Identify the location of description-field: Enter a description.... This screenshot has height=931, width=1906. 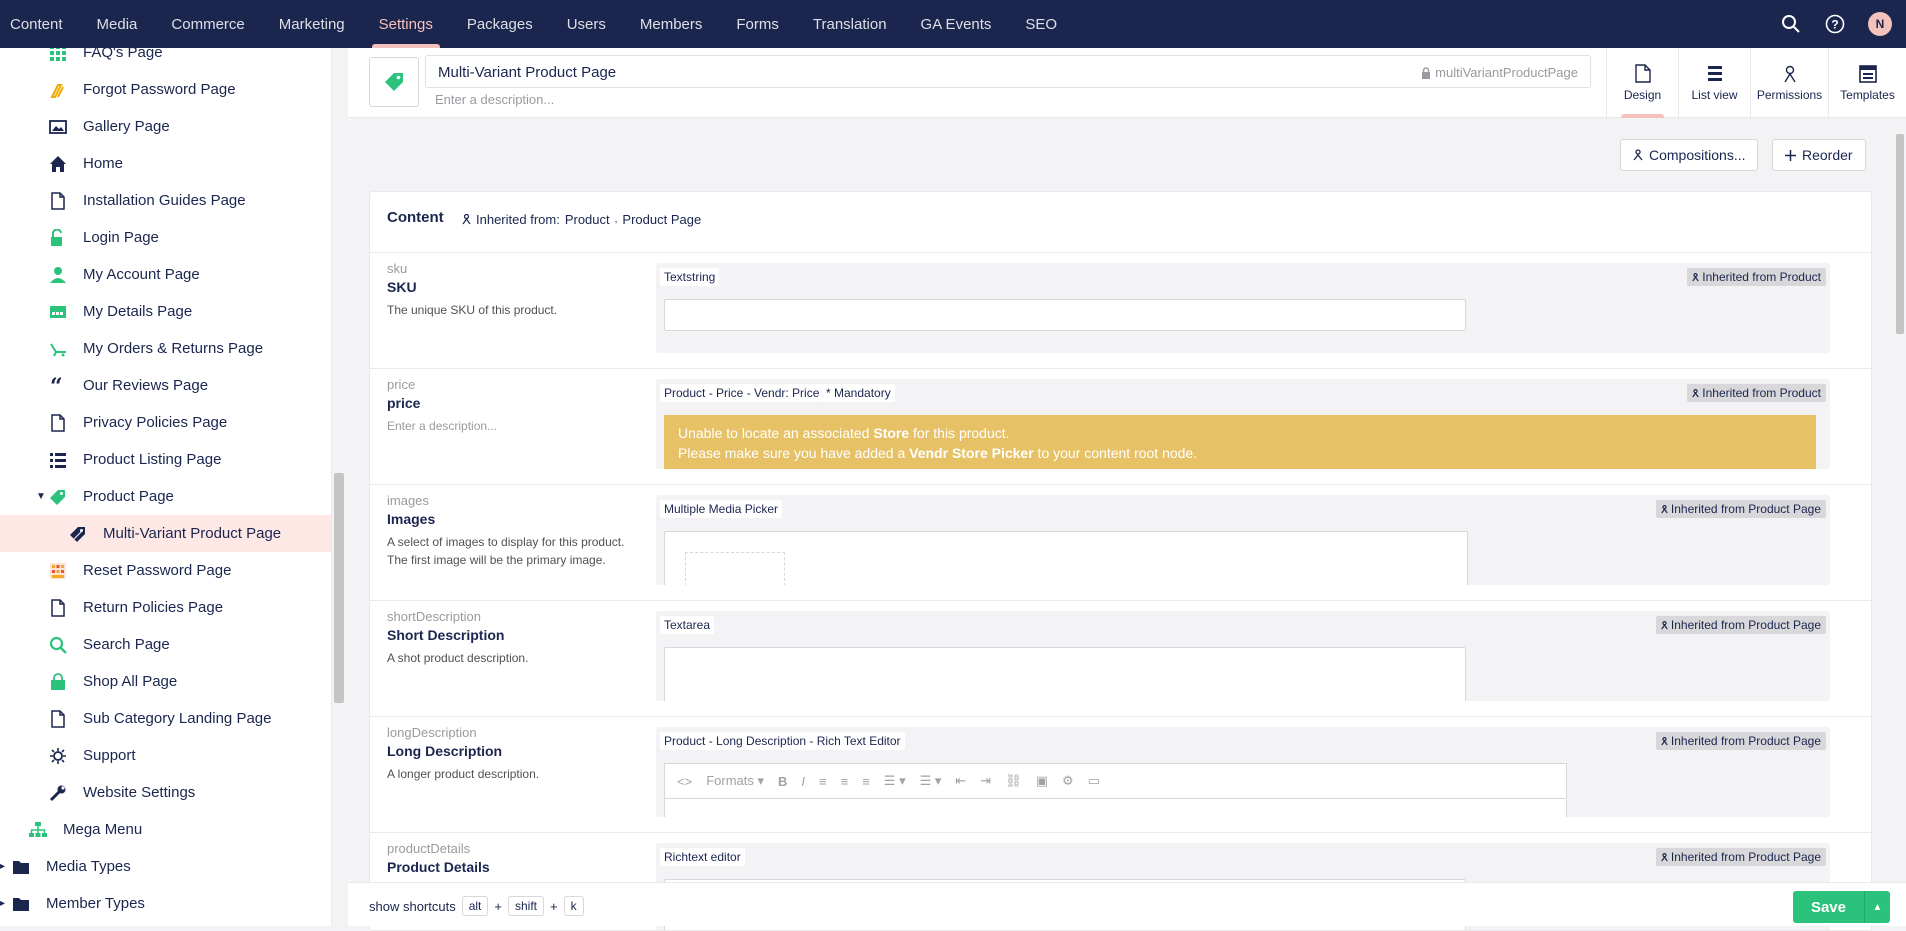
(494, 99).